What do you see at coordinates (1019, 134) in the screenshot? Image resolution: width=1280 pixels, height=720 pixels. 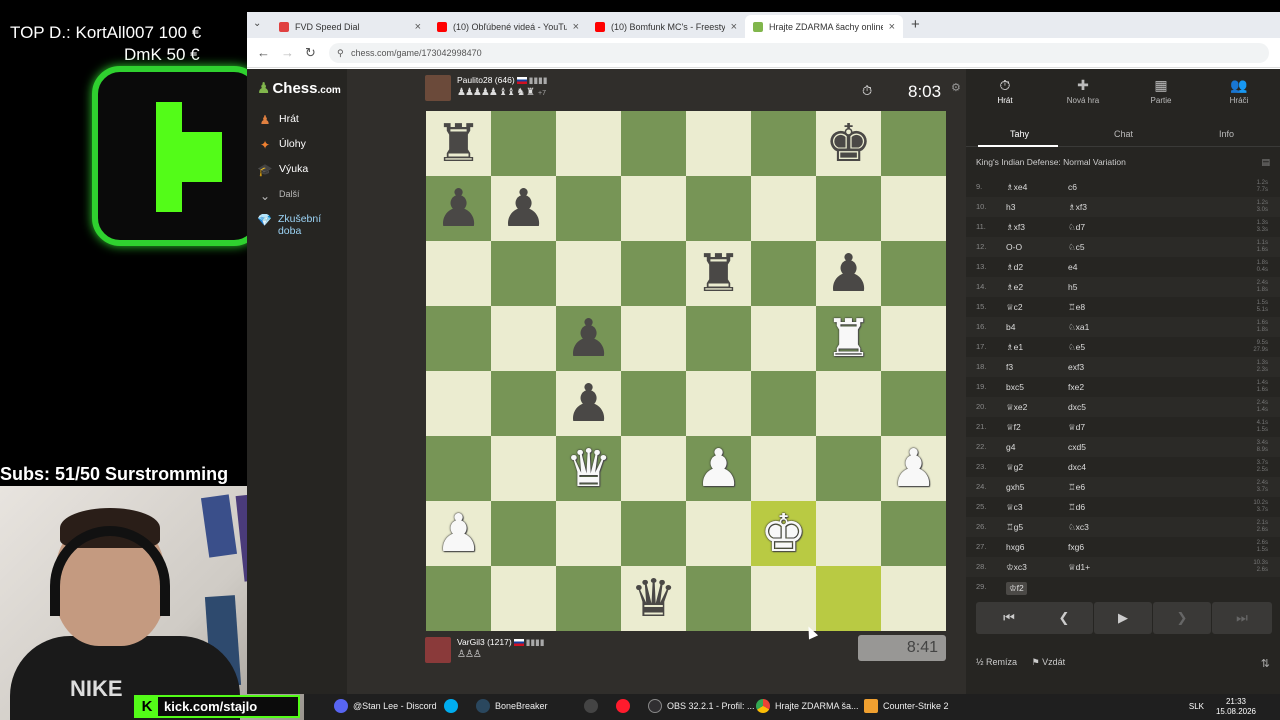 I see `tab-moves: Tahy` at bounding box center [1019, 134].